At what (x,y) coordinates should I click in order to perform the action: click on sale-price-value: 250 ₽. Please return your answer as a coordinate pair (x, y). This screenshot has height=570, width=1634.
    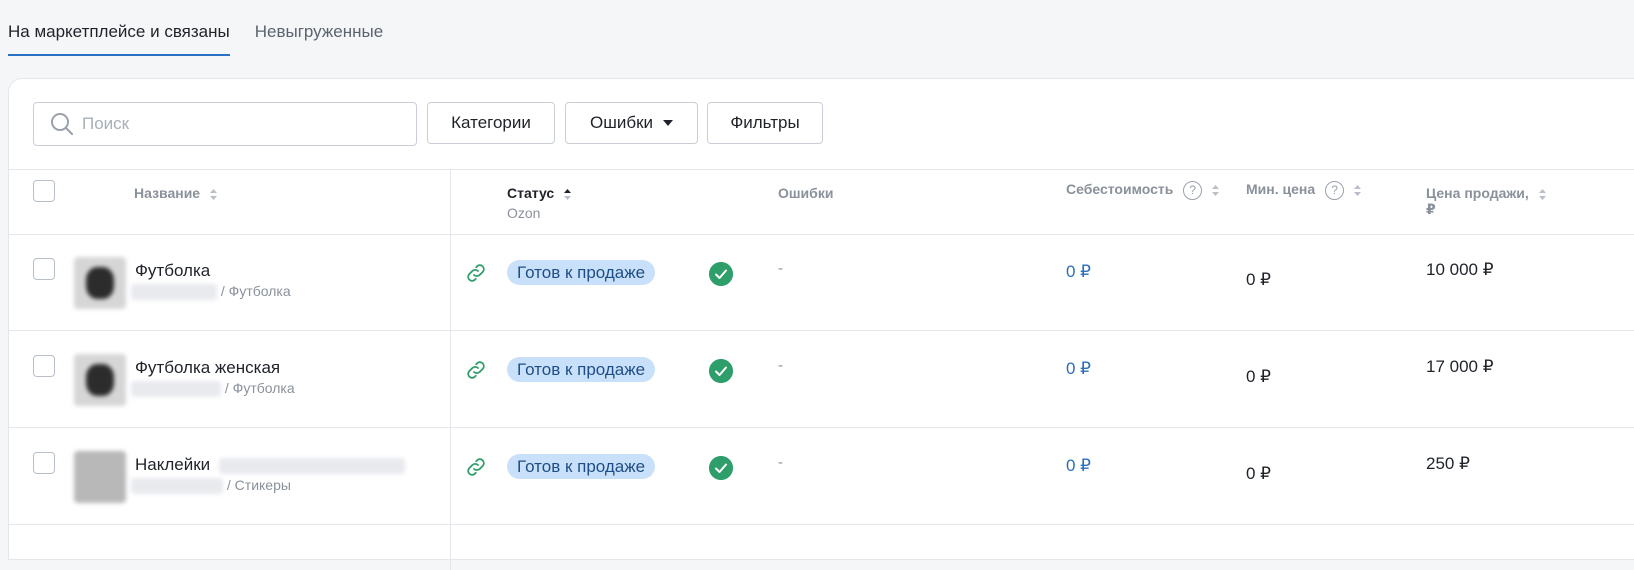
    Looking at the image, I should click on (1448, 463).